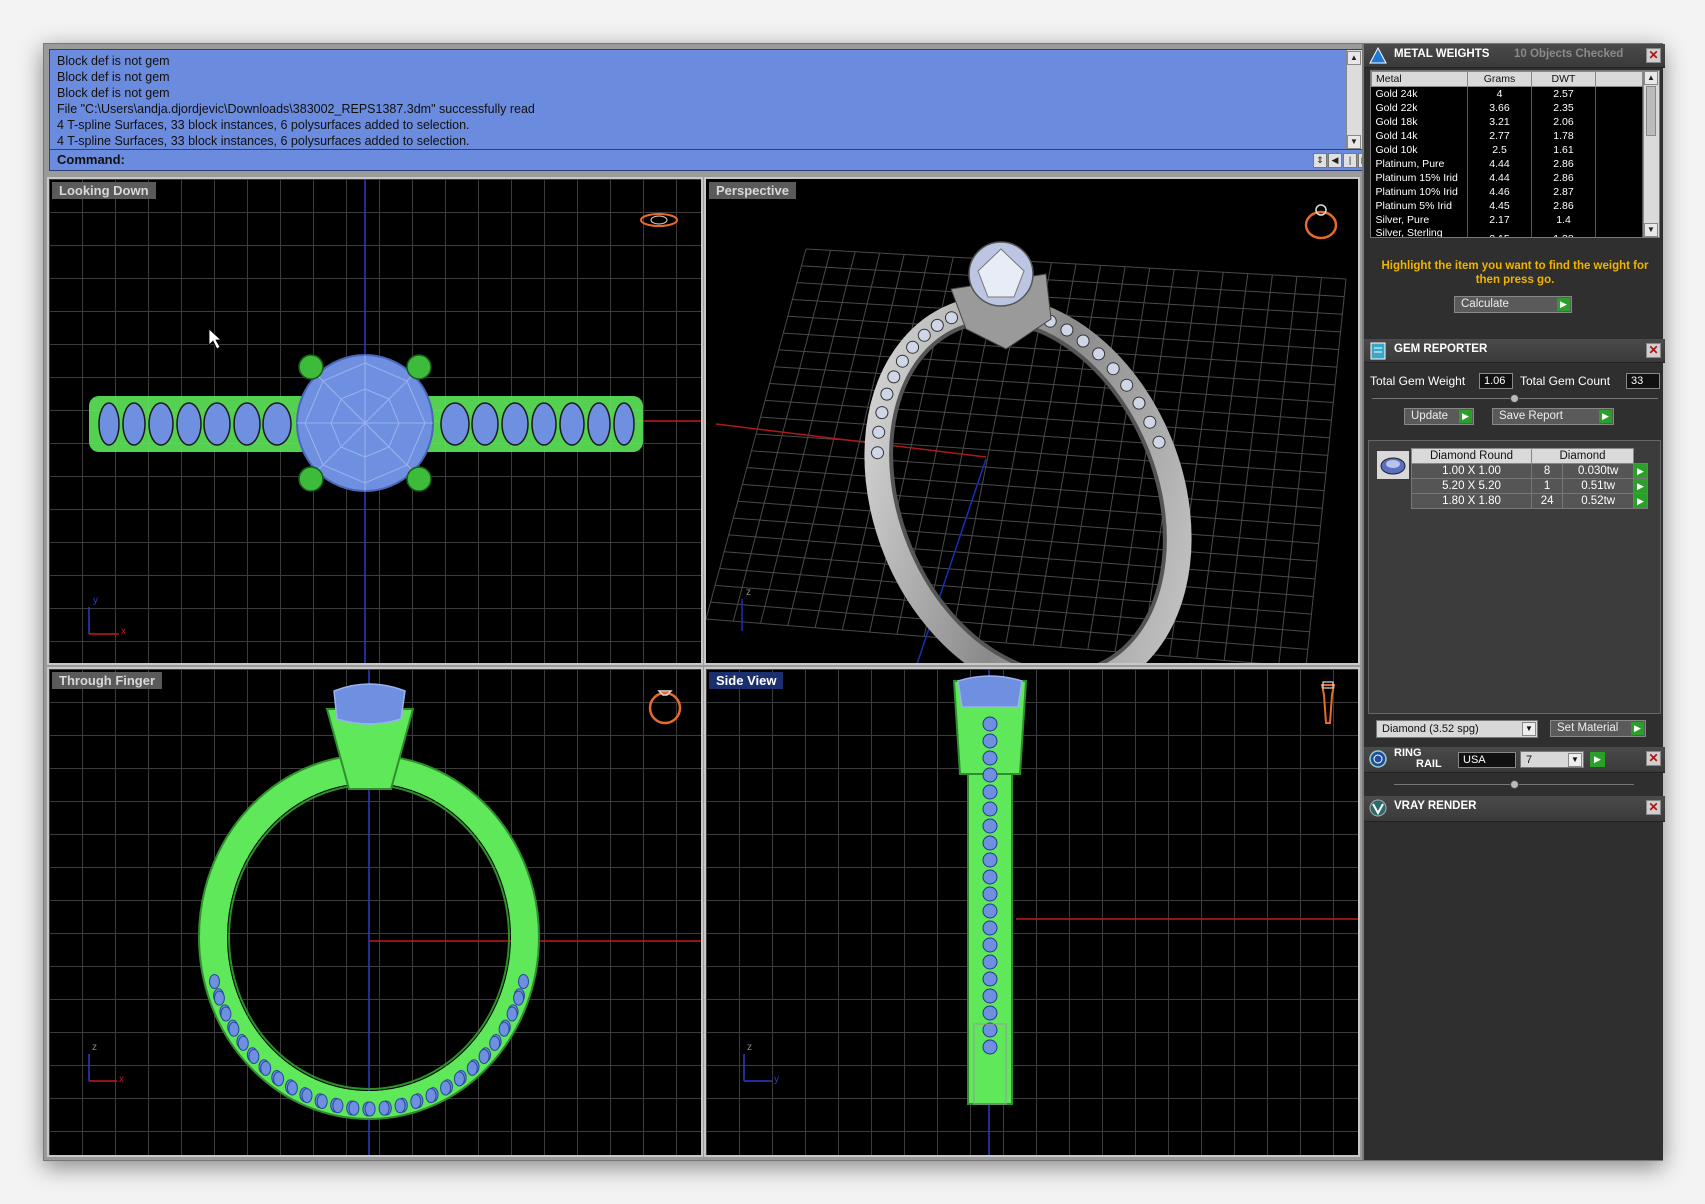 This screenshot has width=1705, height=1204. What do you see at coordinates (107, 680) in the screenshot?
I see `viewport-title: Through Finger` at bounding box center [107, 680].